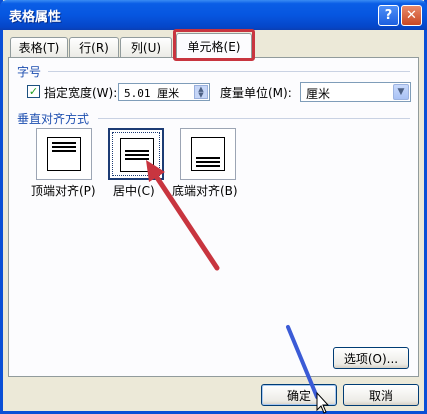 The height and width of the screenshot is (414, 427). I want to click on unit-select: 厘米 ▼, so click(355, 92).